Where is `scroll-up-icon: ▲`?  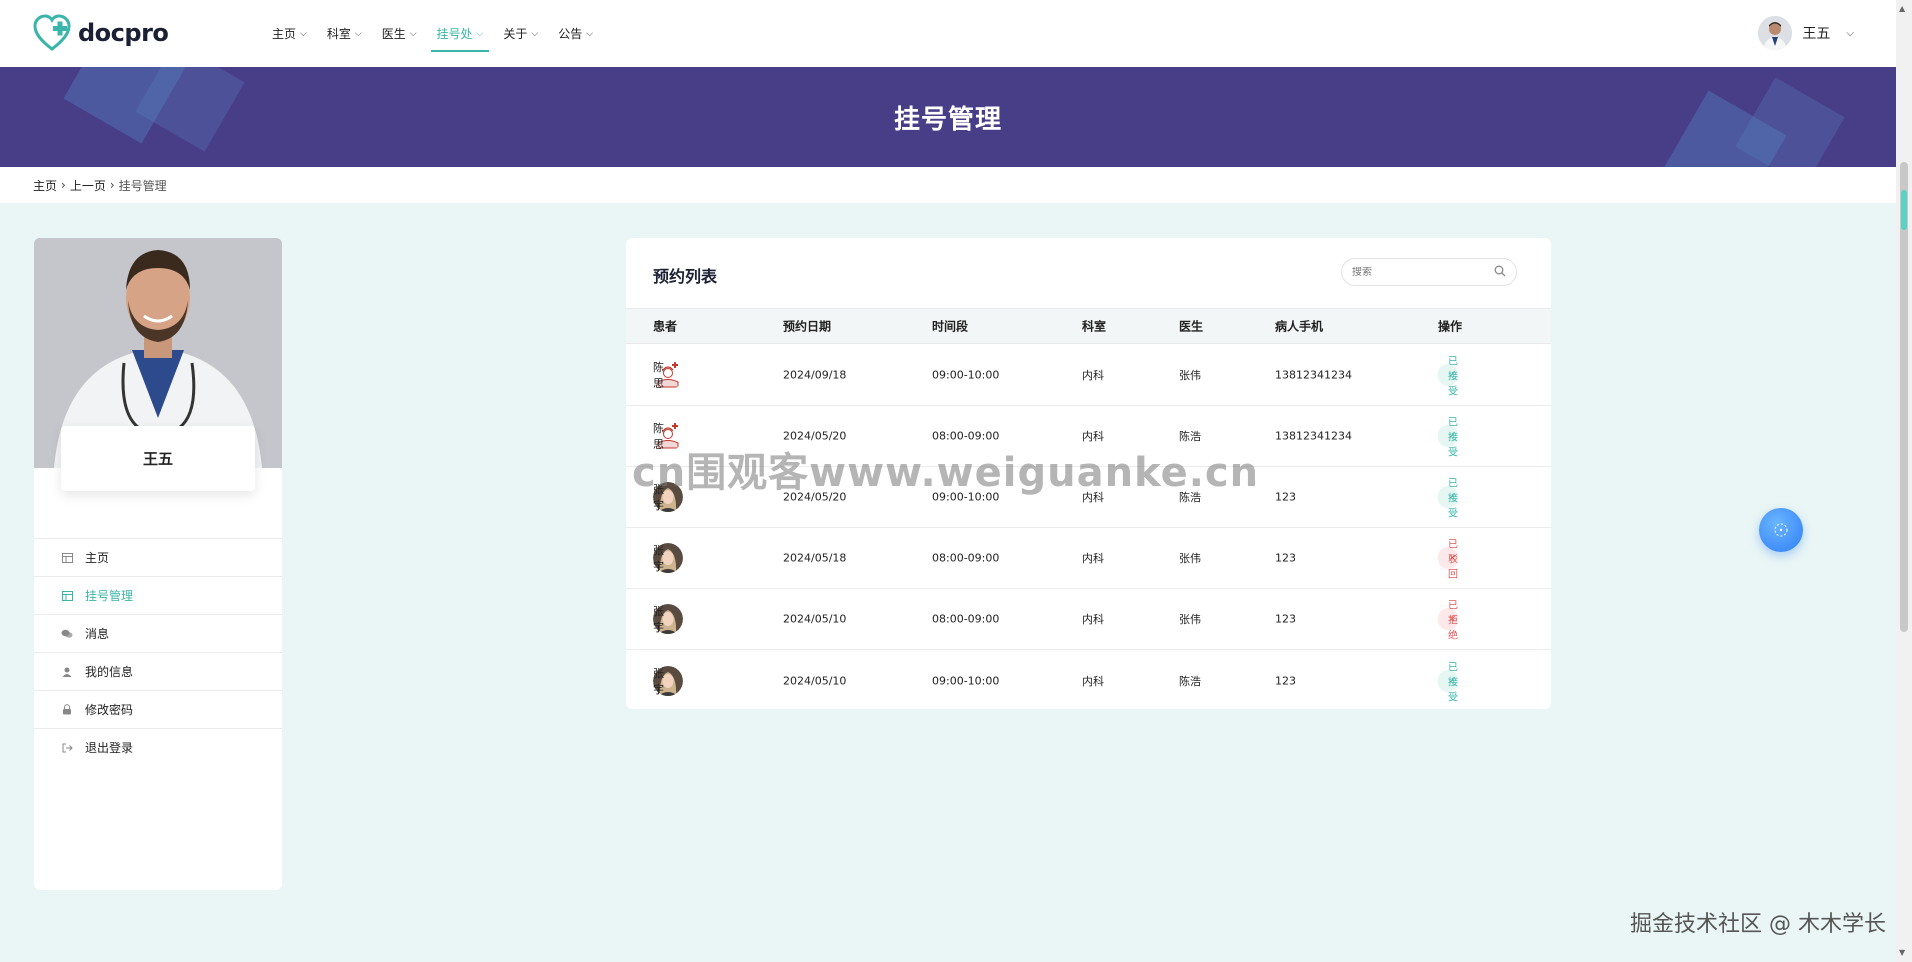 scroll-up-icon: ▲ is located at coordinates (1902, 8).